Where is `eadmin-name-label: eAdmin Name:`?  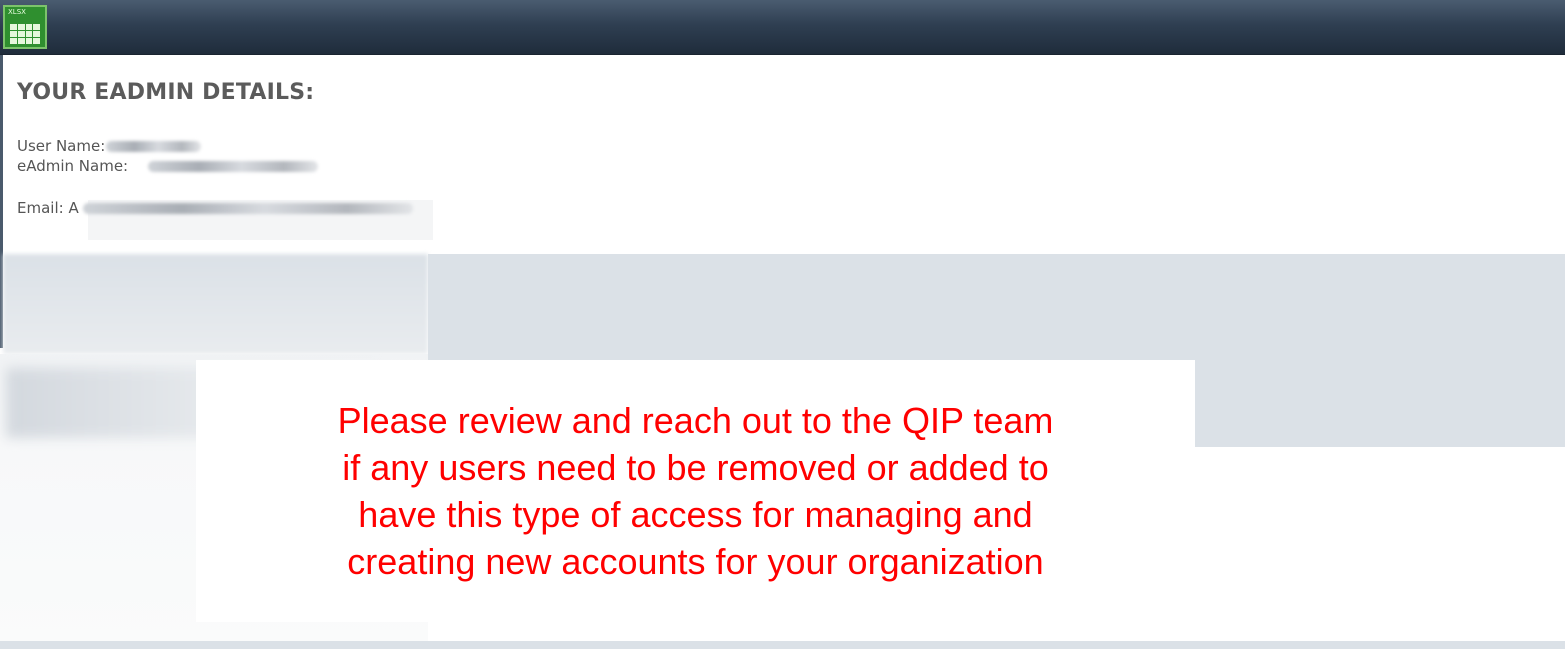 eadmin-name-label: eAdmin Name: is located at coordinates (73, 166).